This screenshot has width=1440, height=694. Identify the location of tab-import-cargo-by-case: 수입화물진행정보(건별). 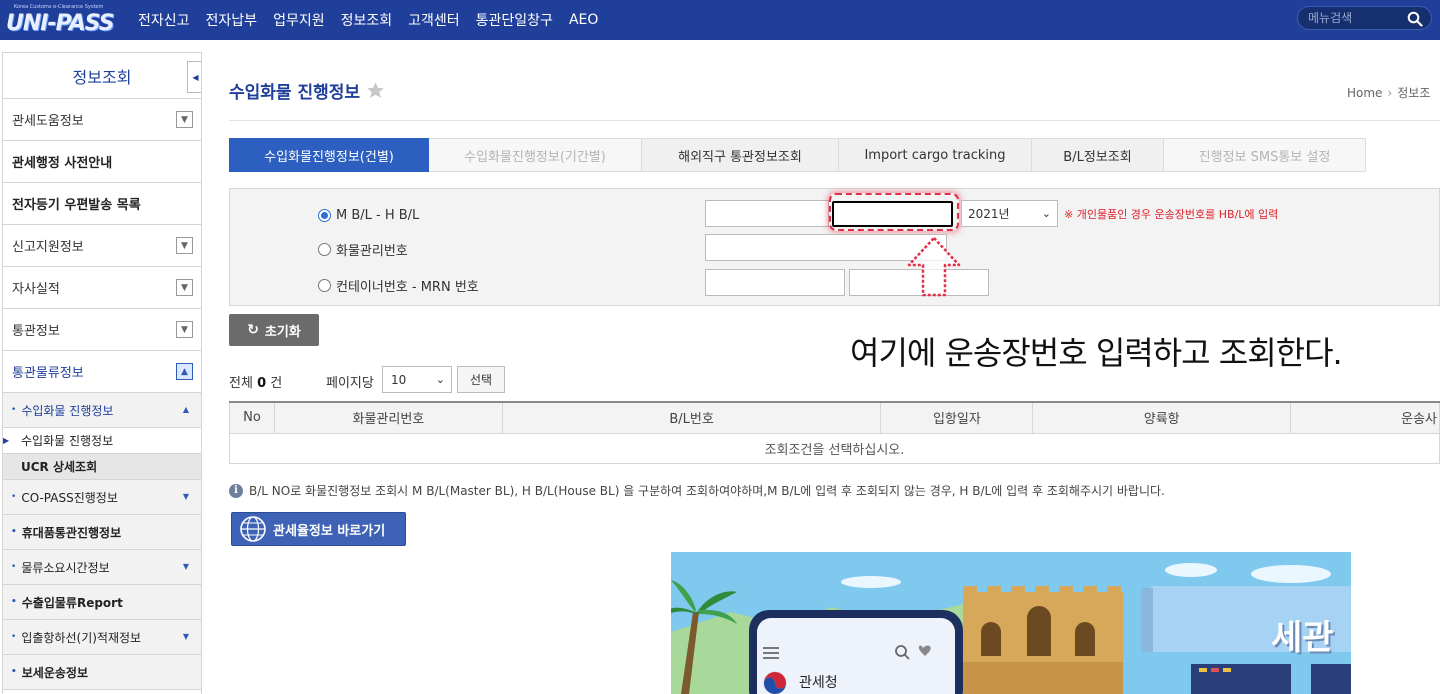
(329, 155).